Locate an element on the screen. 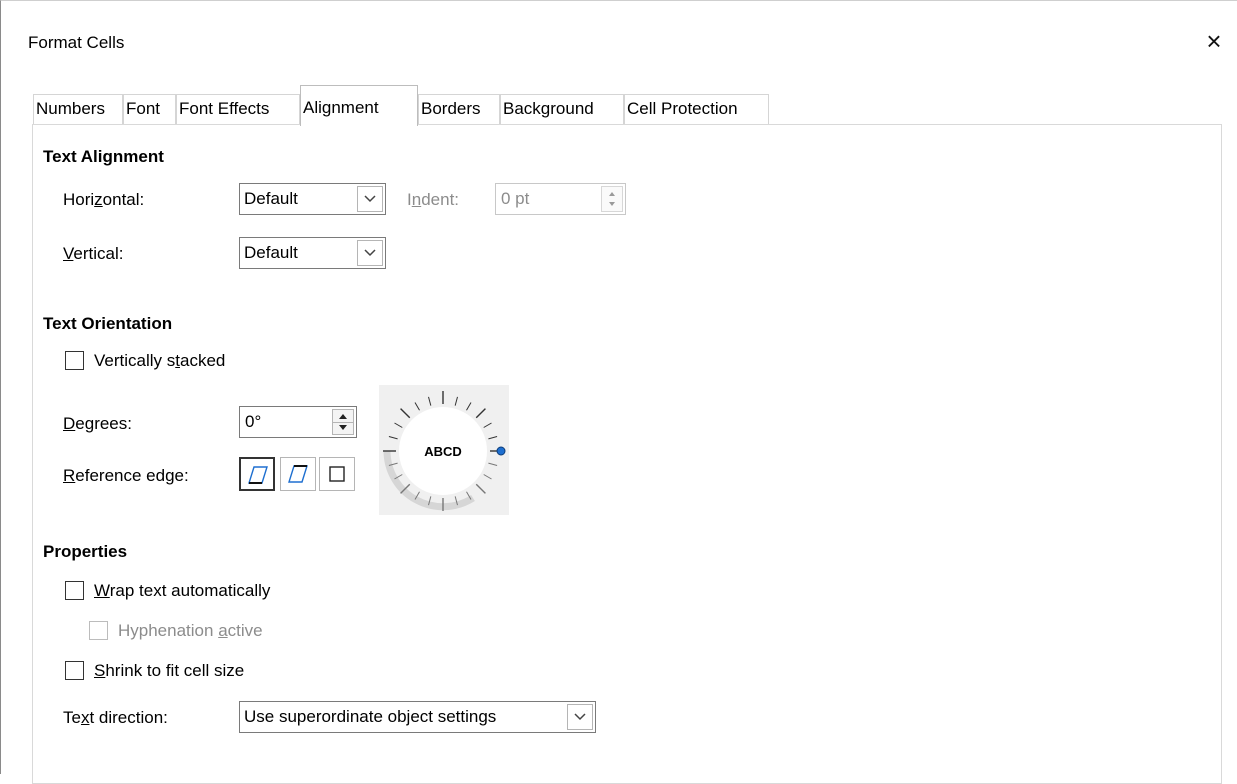 This screenshot has height=784, width=1237. reference-edge-bottom-icon is located at coordinates (258, 475).